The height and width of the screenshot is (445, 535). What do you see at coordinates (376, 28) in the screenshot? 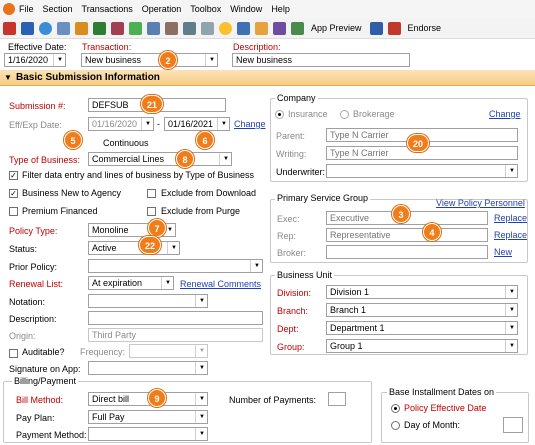
I see `stats-icon` at bounding box center [376, 28].